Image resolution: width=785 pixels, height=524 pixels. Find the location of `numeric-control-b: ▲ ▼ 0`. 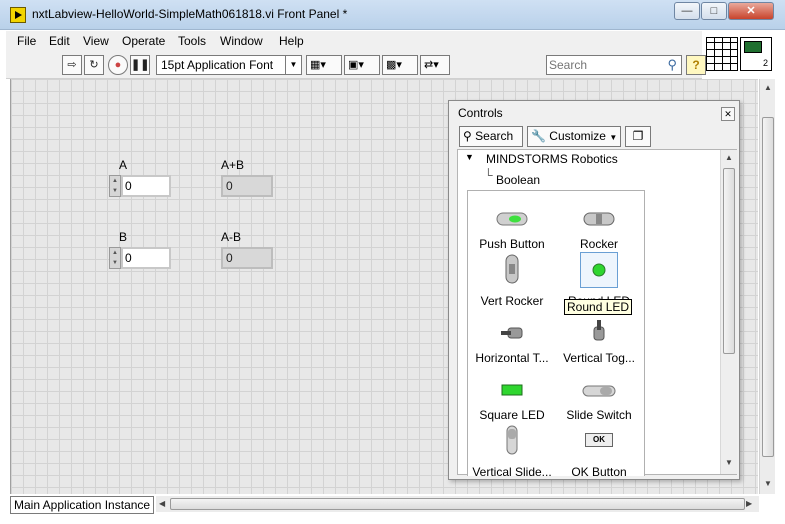

numeric-control-b: ▲ ▼ 0 is located at coordinates (141, 258).